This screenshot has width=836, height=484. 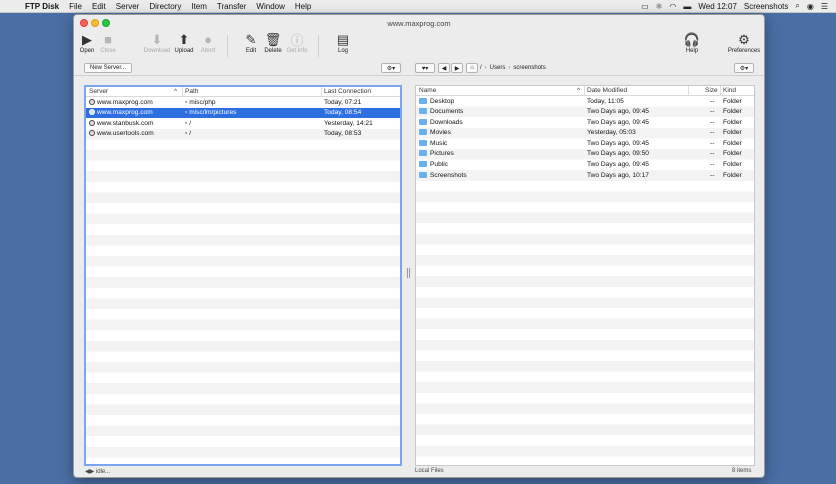 What do you see at coordinates (585, 133) in the screenshot?
I see `file-row: Movies Yesterday, 05:03 -- Folder` at bounding box center [585, 133].